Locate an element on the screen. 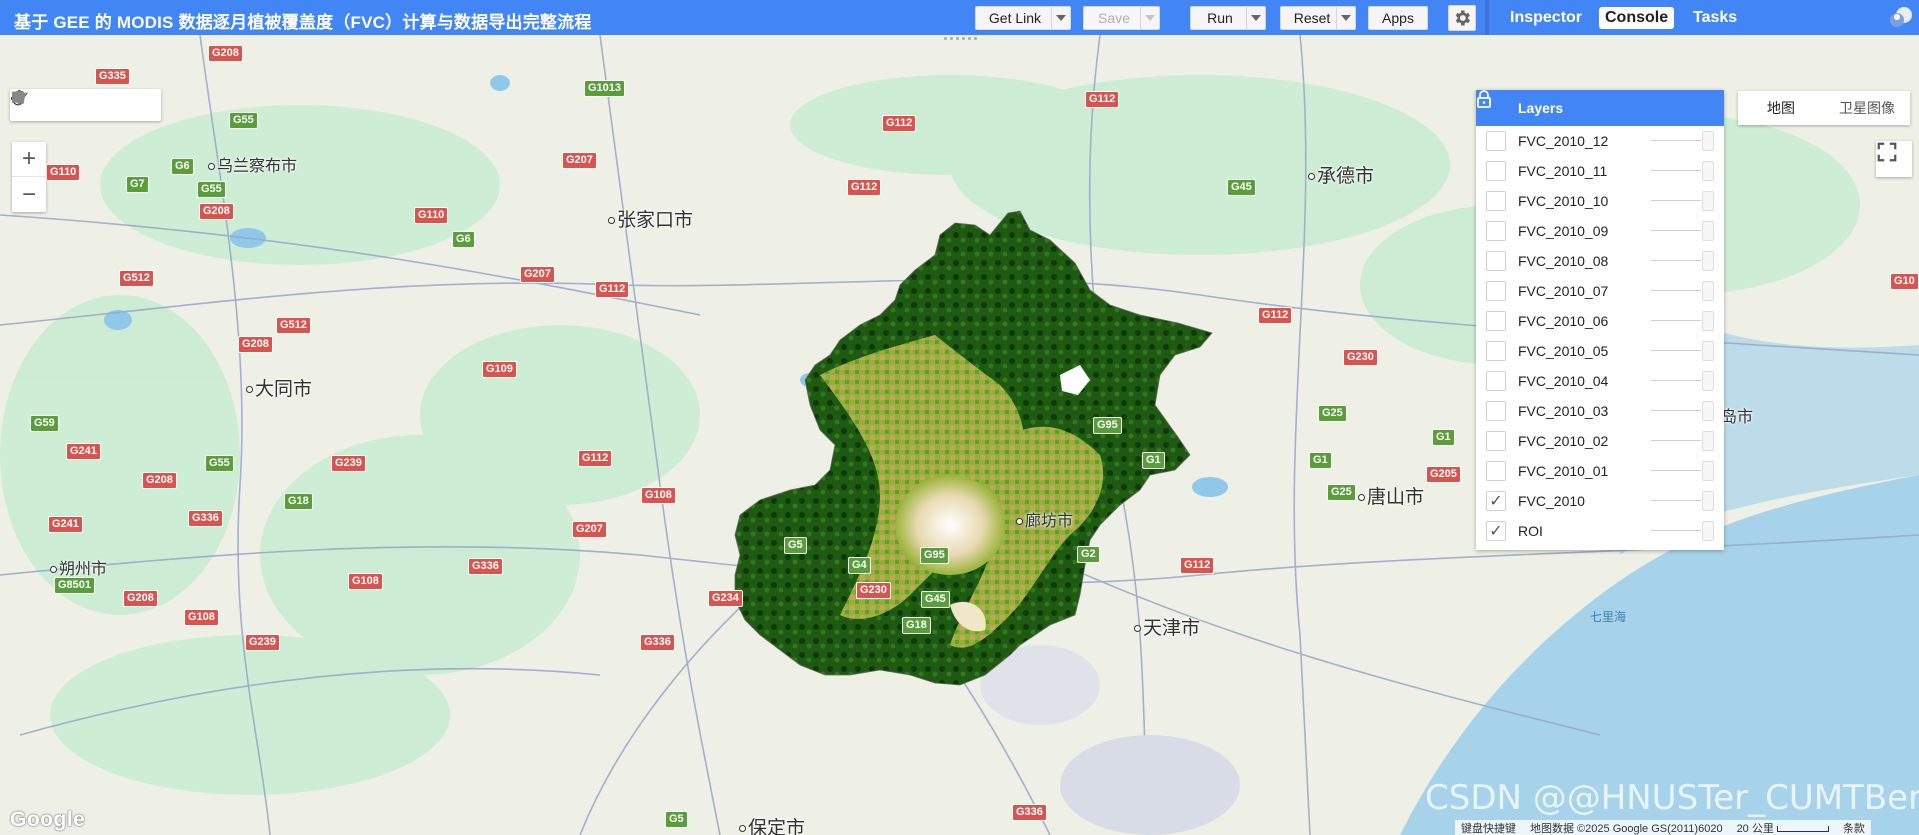  highway-shield: G6 is located at coordinates (182, 166).